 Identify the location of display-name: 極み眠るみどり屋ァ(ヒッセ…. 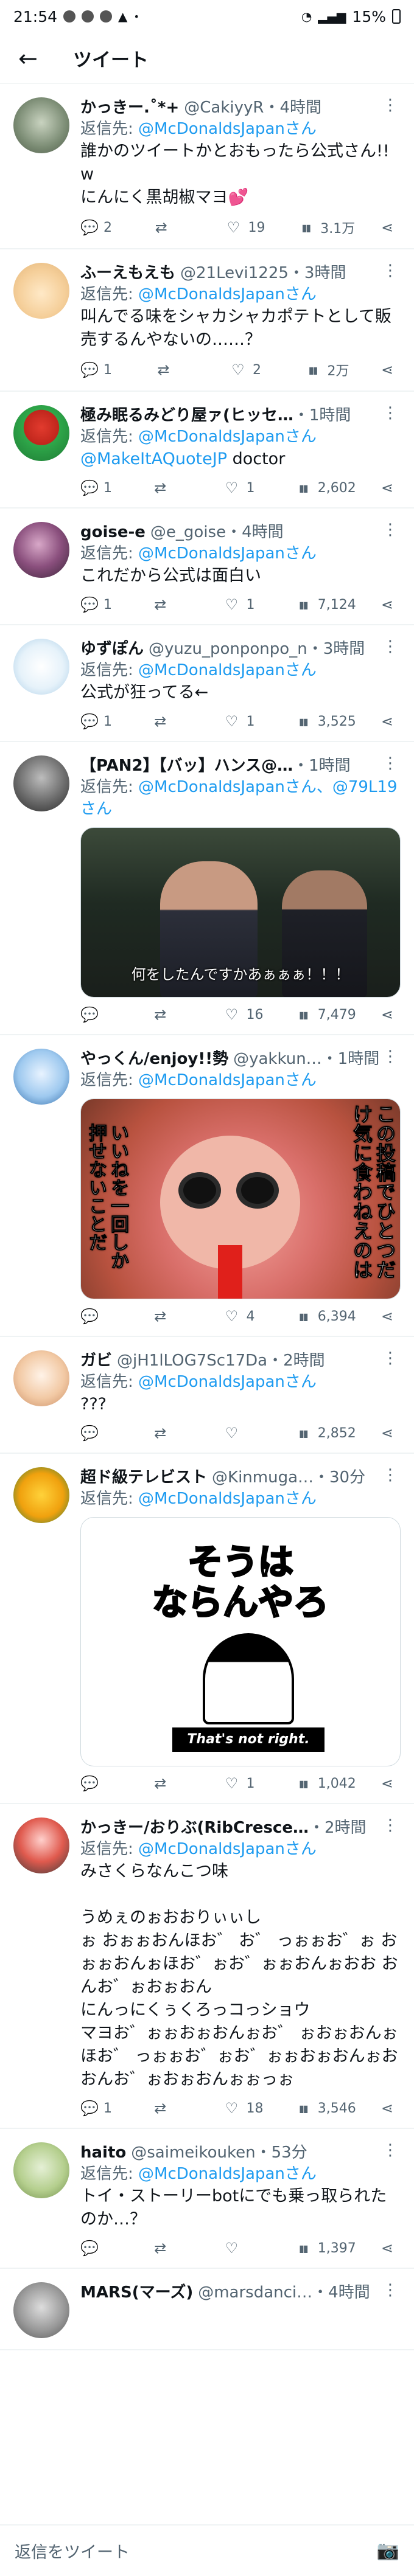
(186, 415).